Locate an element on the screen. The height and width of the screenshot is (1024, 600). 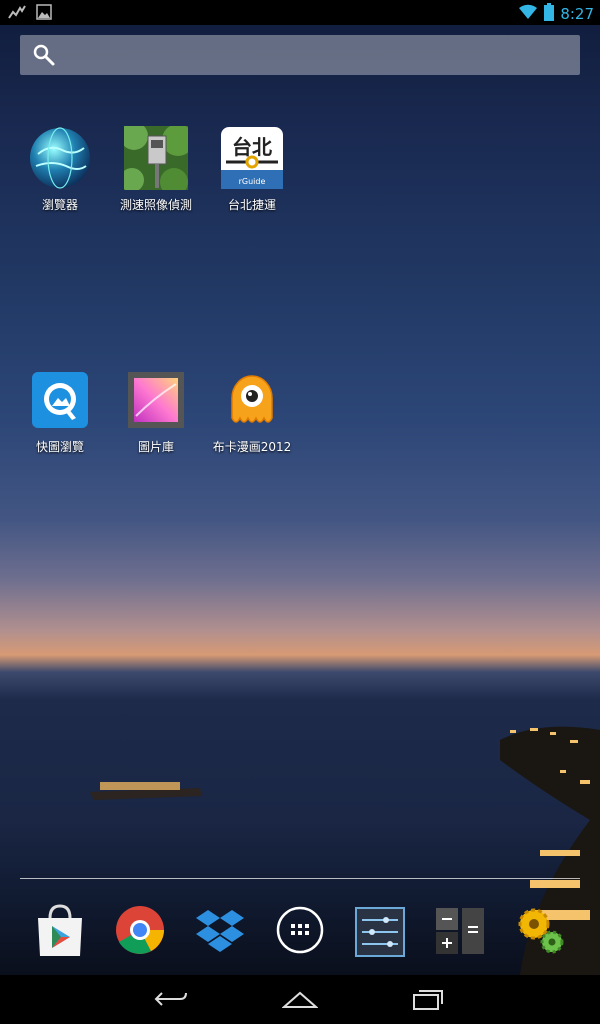
navigation-bar is located at coordinates (300, 999).